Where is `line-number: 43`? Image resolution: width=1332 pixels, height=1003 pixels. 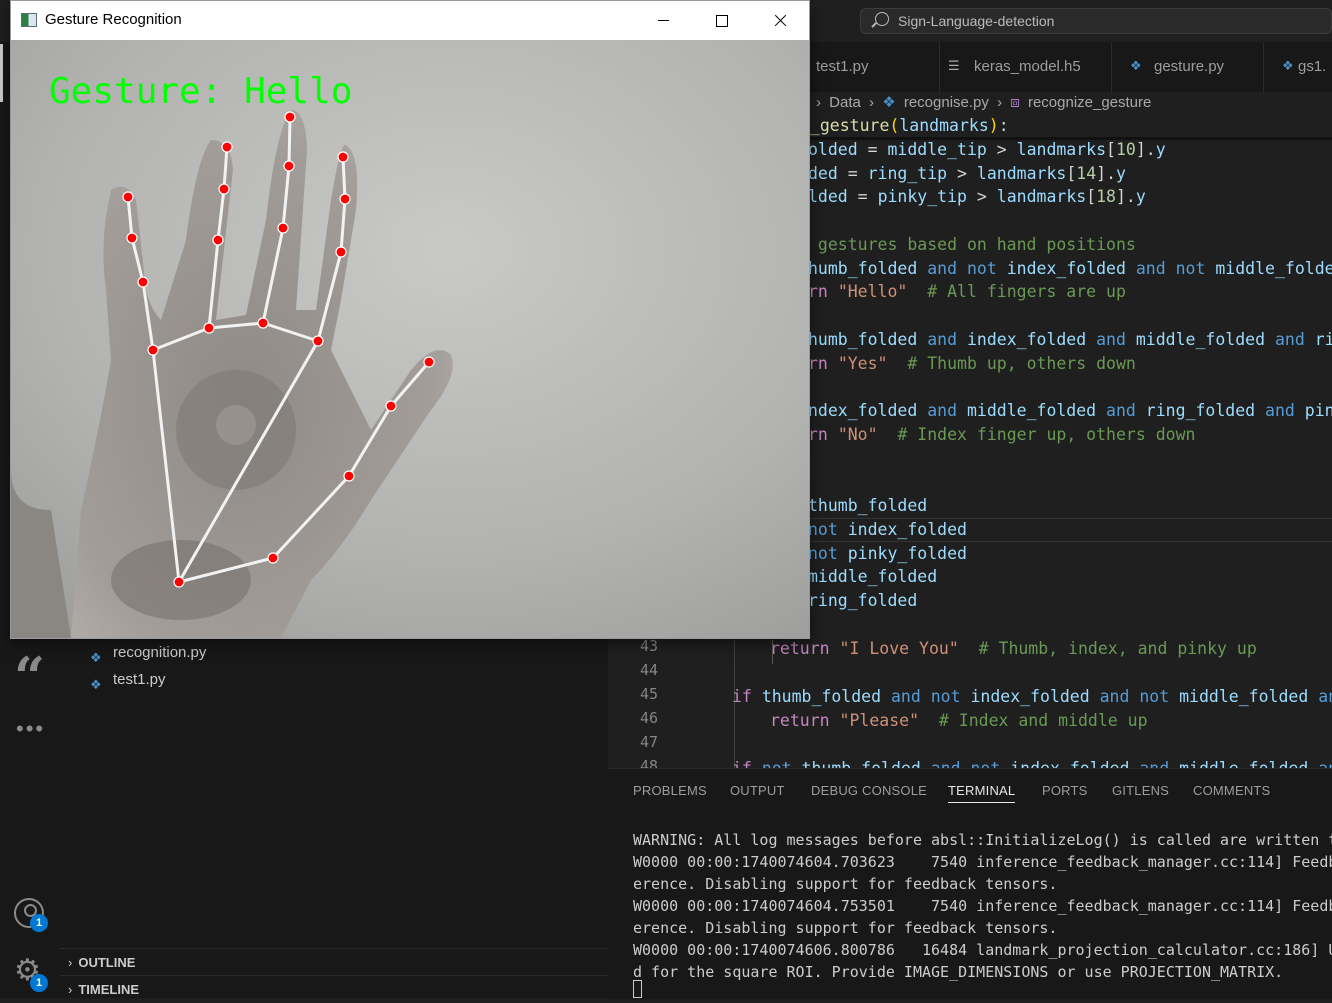 line-number: 43 is located at coordinates (649, 646).